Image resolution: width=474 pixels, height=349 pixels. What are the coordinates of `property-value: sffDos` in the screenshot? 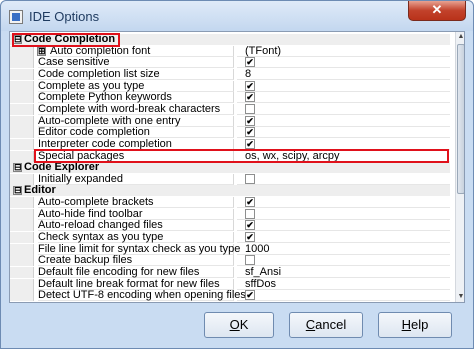 It's located at (343, 284).